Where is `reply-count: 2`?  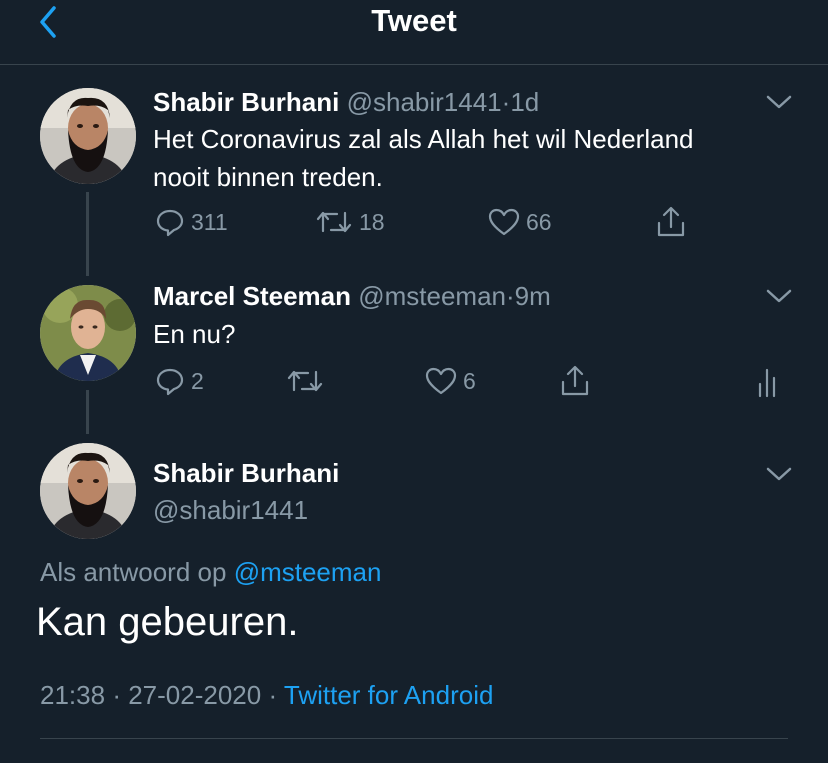
reply-count: 2 is located at coordinates (197, 380).